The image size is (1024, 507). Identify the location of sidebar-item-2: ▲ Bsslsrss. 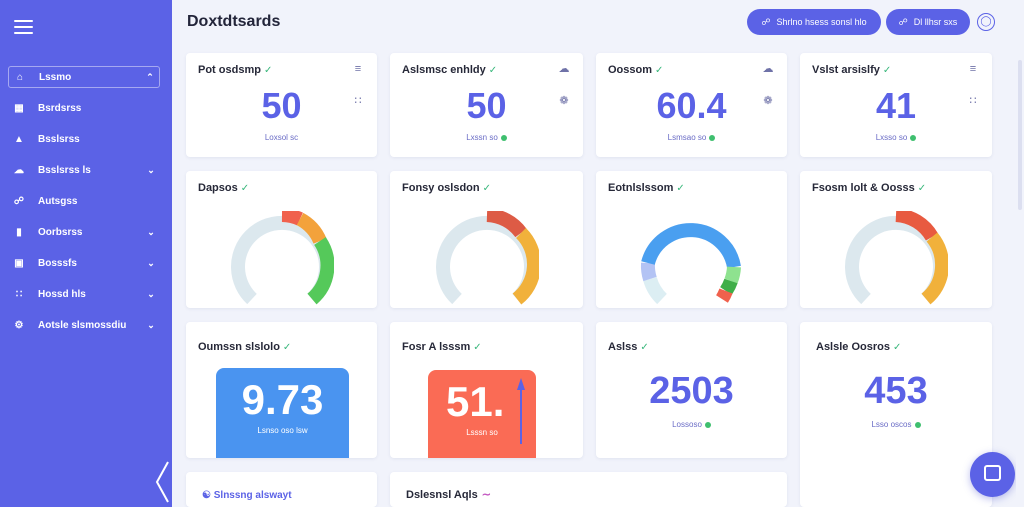
(84, 139).